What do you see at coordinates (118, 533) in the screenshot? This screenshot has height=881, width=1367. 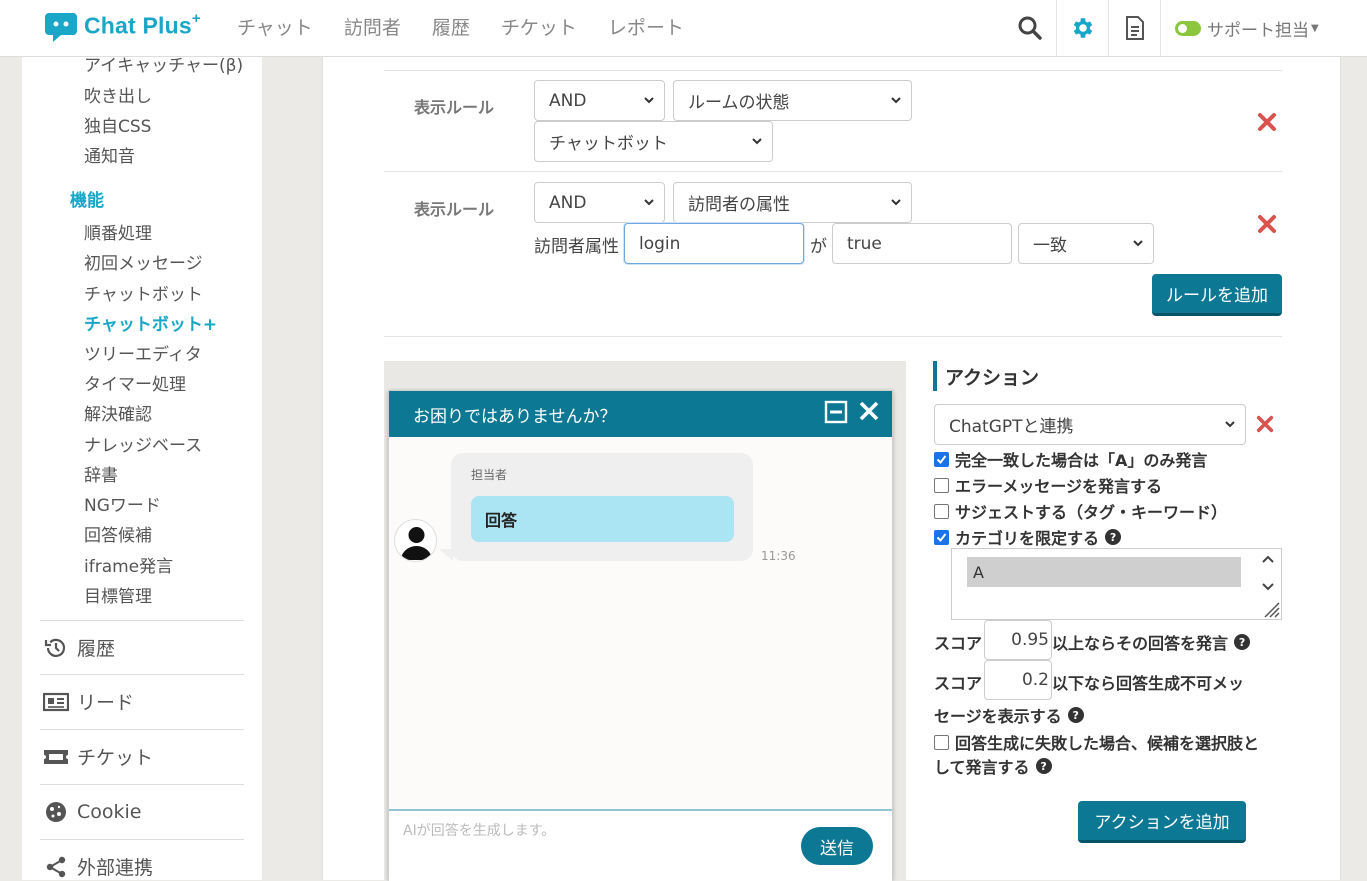 I see `sidebar-item-answer-candidates: 回答候補` at bounding box center [118, 533].